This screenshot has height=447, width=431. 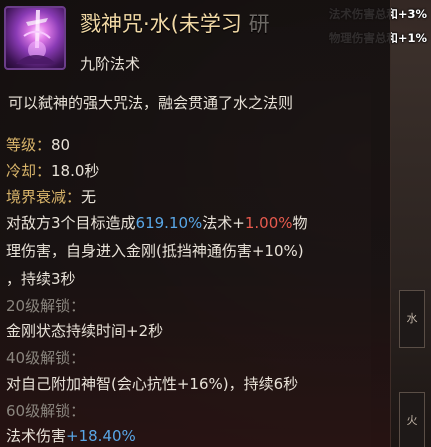 What do you see at coordinates (29, 171) in the screenshot?
I see `stat-cooldown-label: 冷却：` at bounding box center [29, 171].